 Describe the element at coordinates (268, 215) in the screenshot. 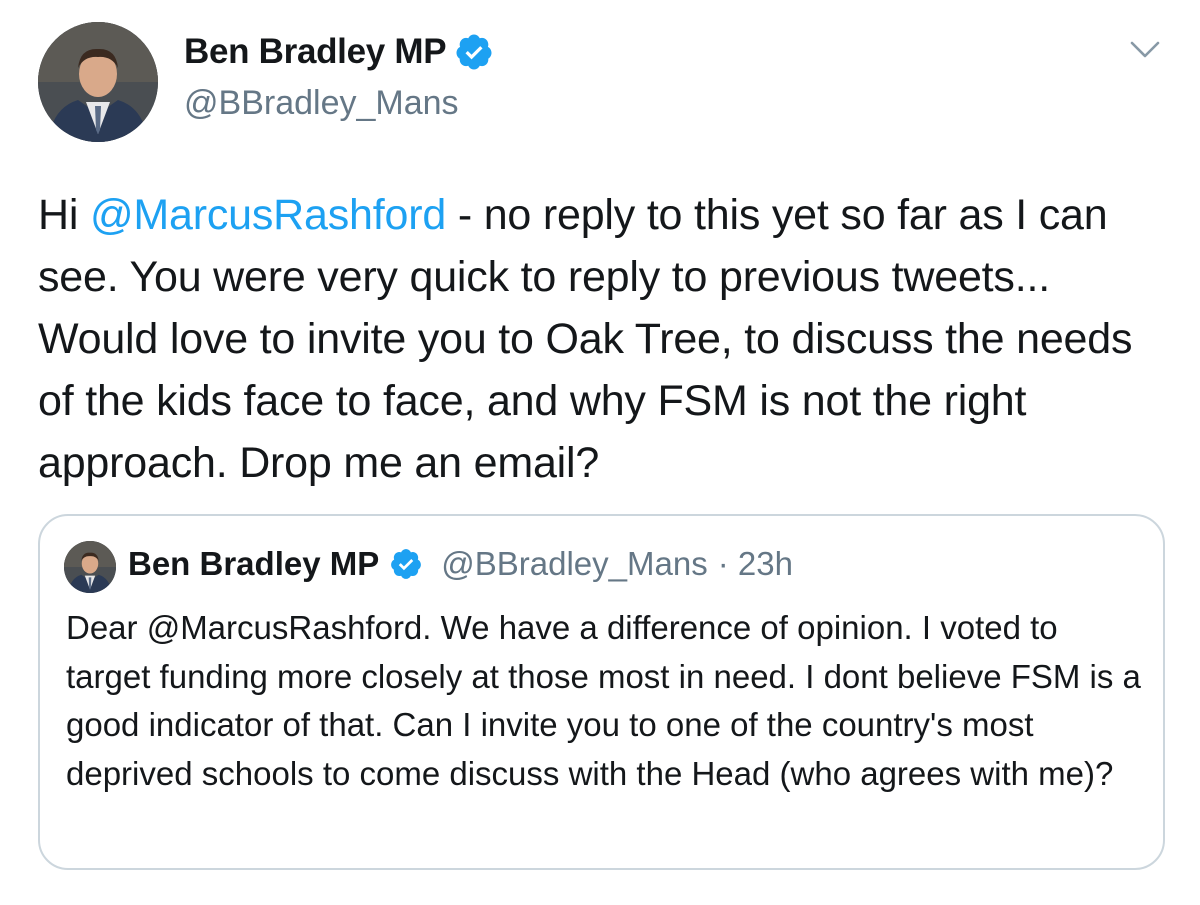

I see `mention-link: @MarcusRashford` at that location.